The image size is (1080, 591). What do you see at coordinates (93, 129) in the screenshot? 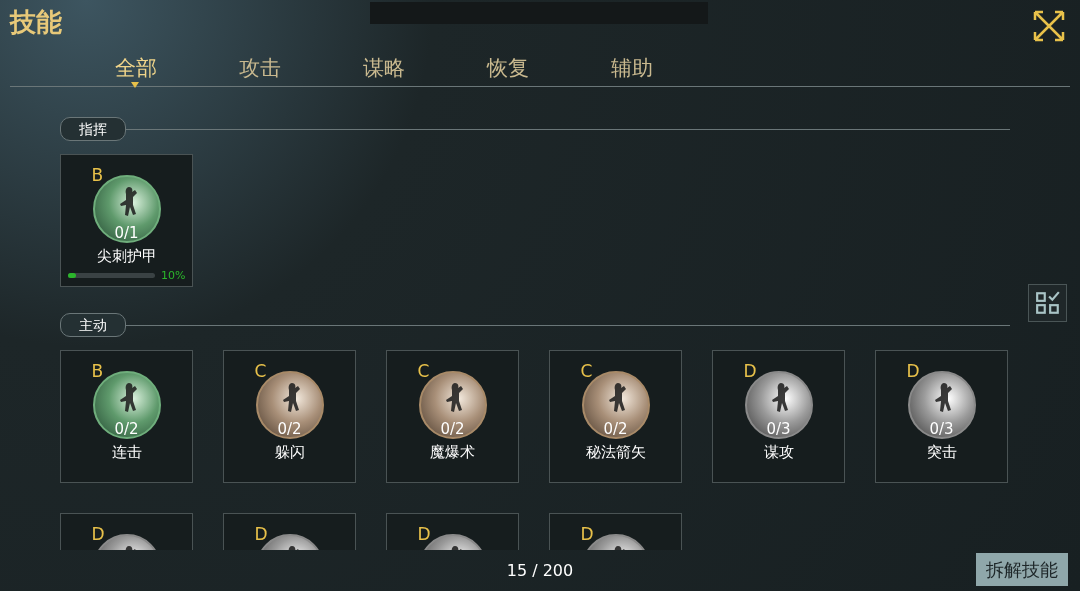
I see `section-label: 指挥` at bounding box center [93, 129].